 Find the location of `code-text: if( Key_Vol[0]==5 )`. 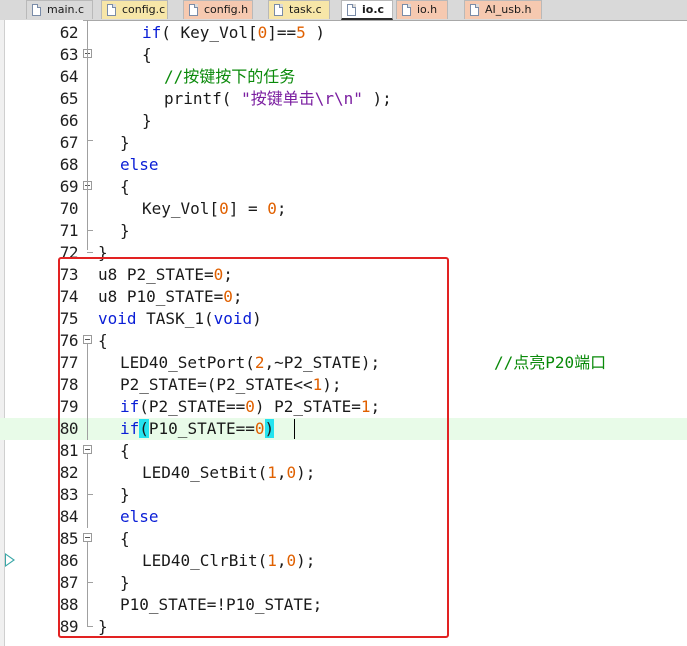

code-text: if( Key_Vol[0]==5 ) is located at coordinates (233, 33).